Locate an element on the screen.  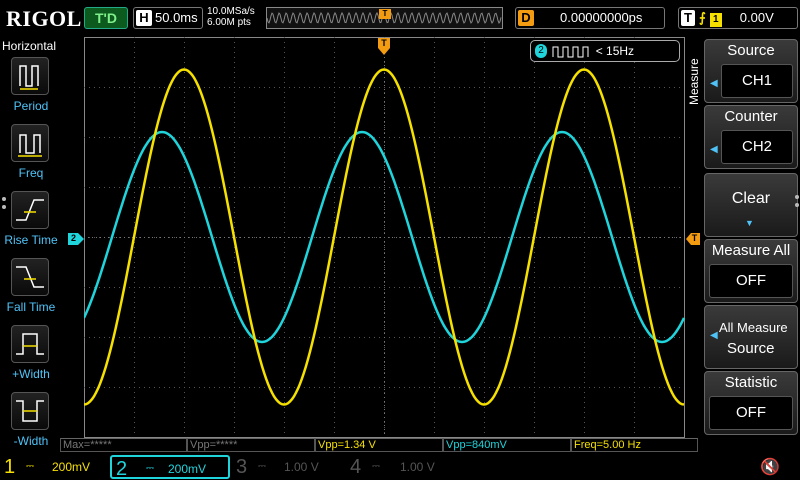
right-menu-page-dots is located at coordinates (797, 201).